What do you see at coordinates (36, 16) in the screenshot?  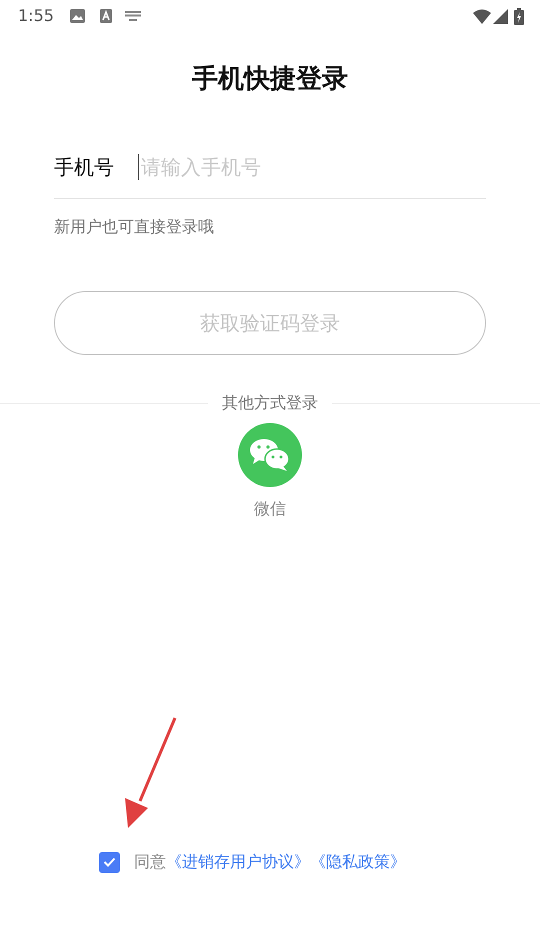 I see `status-time: 1:55` at bounding box center [36, 16].